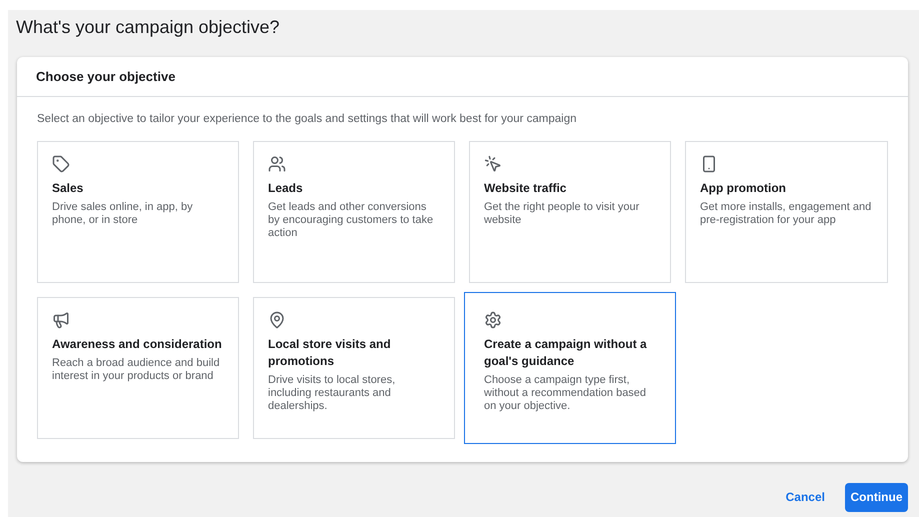  What do you see at coordinates (743, 189) in the screenshot?
I see `objective-title: App promotion` at bounding box center [743, 189].